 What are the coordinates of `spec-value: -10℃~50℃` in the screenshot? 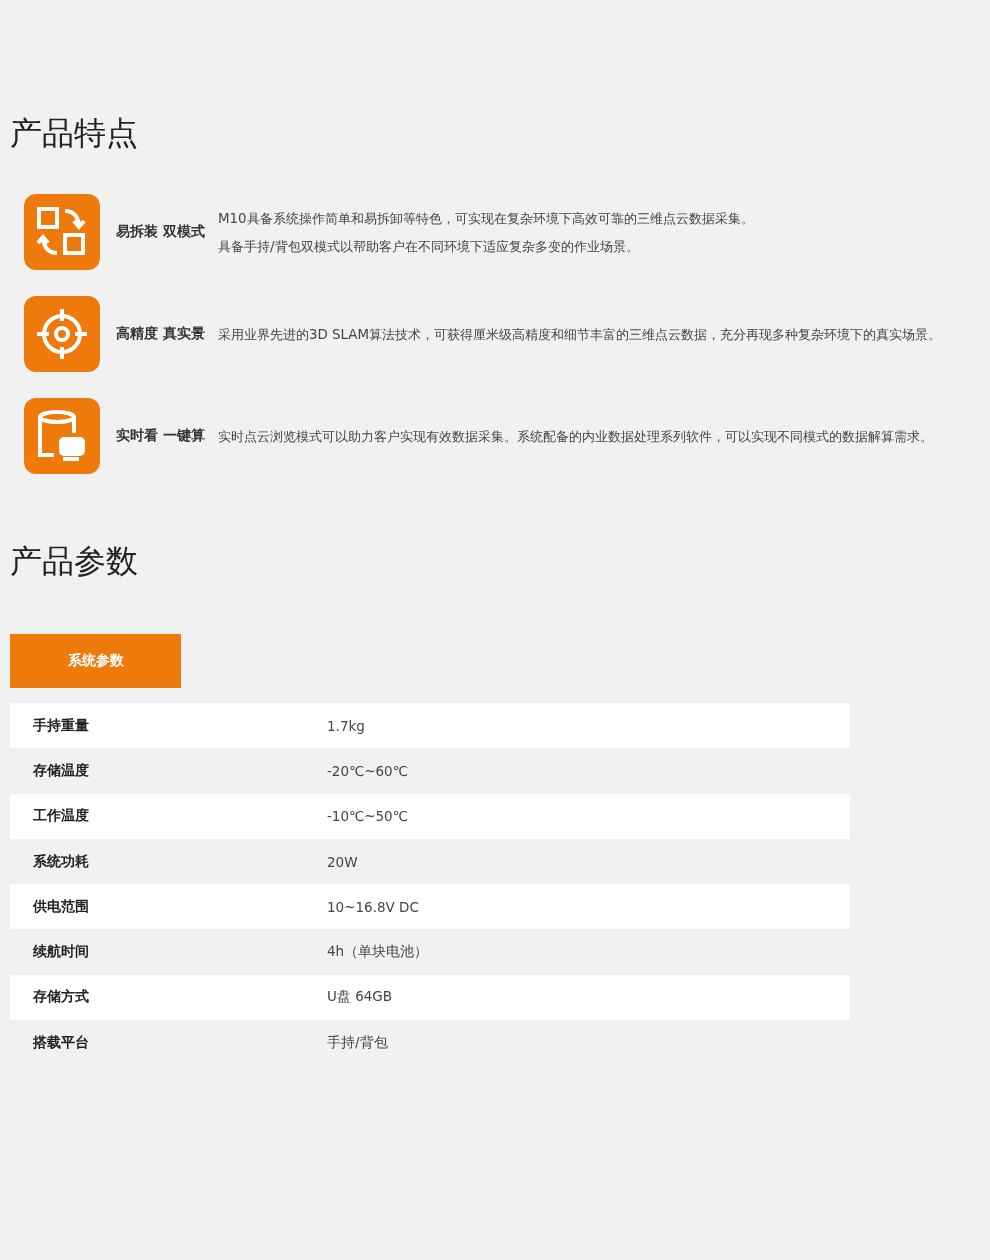 It's located at (367, 816).